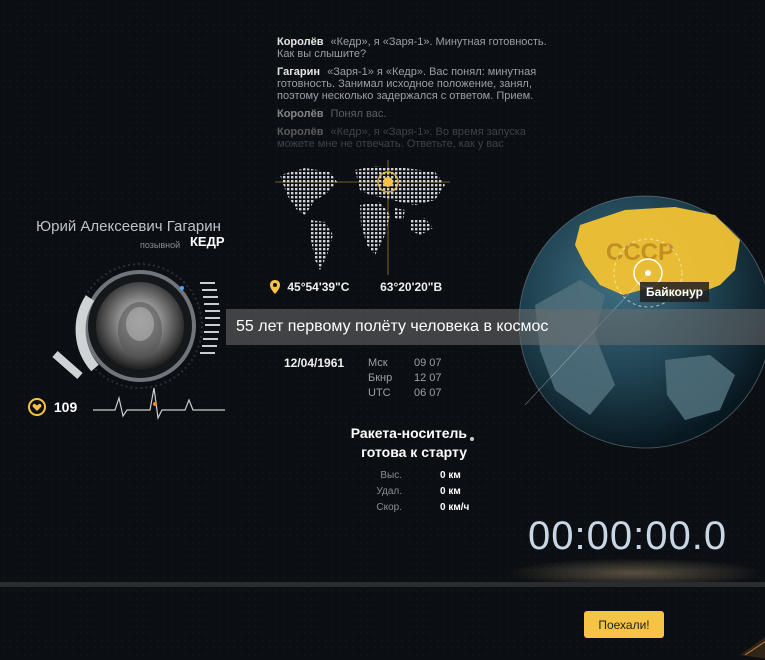 Image resolution: width=765 pixels, height=660 pixels. I want to click on callsign: КЕДР, so click(207, 241).